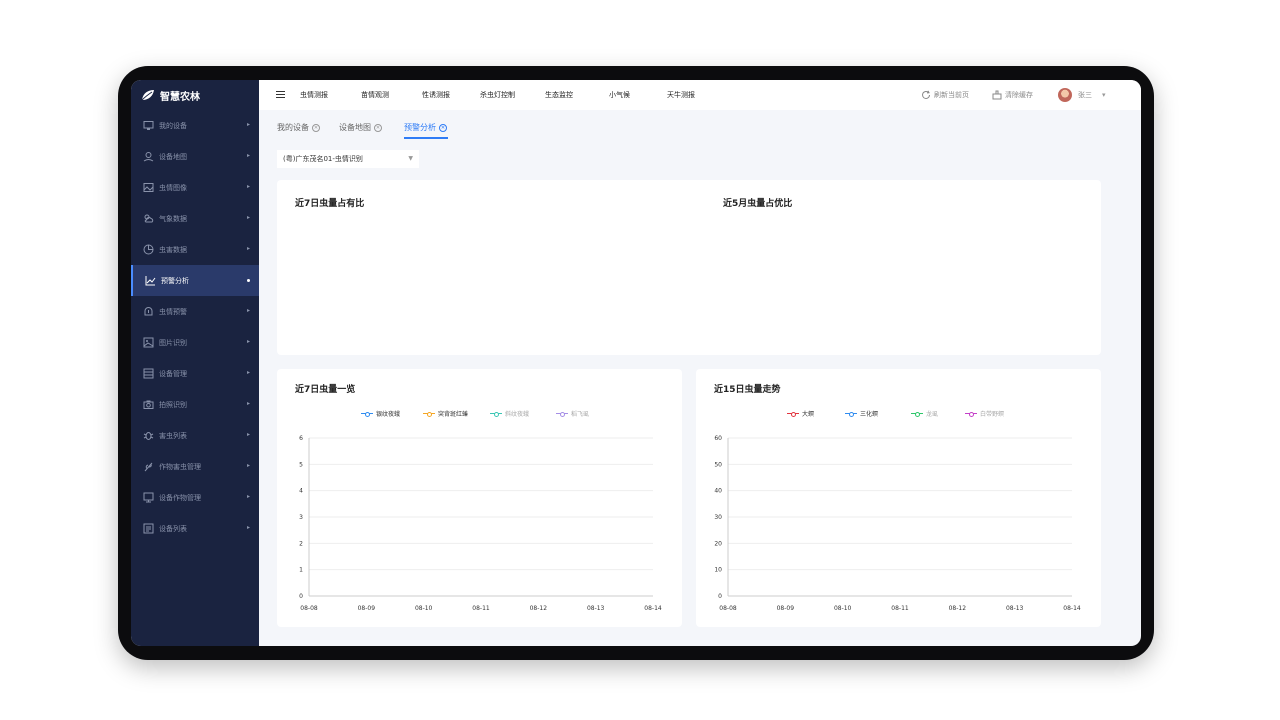 This screenshot has height=720, width=1280. I want to click on sidebar-item-label: 虫害数据, so click(173, 249).